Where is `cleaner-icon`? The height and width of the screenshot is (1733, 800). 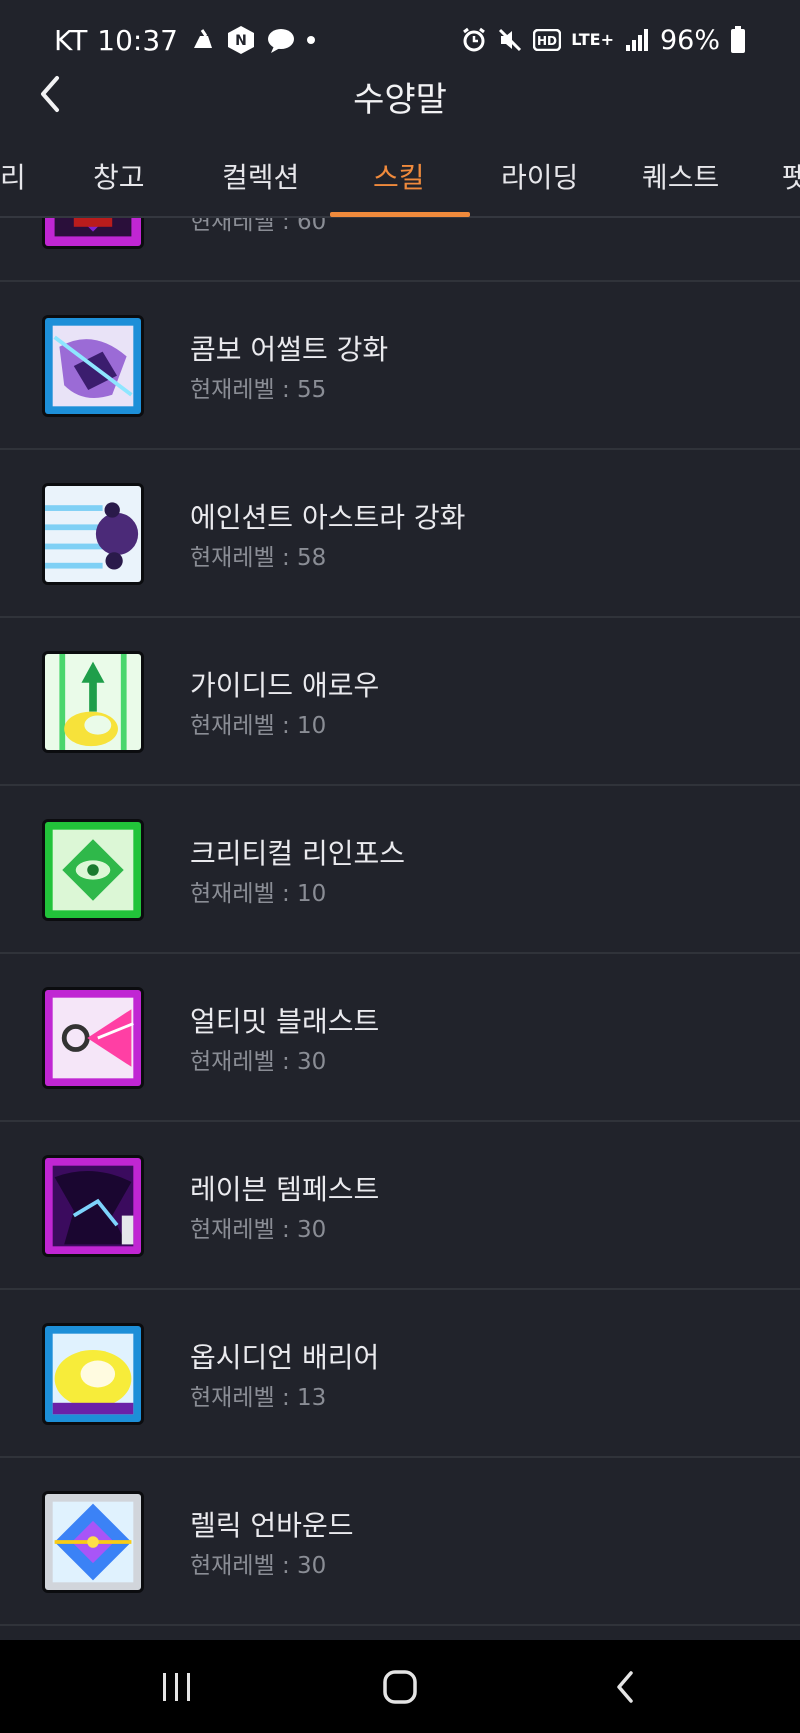 cleaner-icon is located at coordinates (202, 40).